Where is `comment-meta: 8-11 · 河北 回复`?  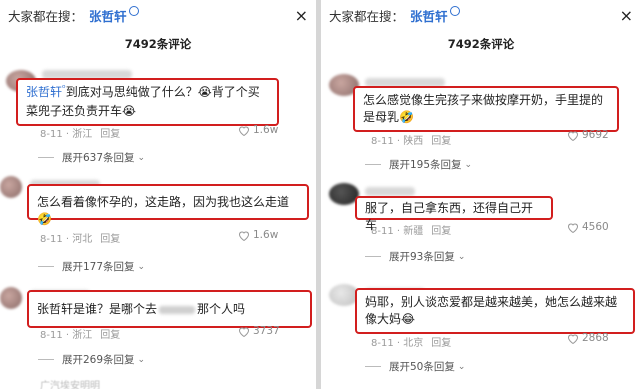
comment-meta: 8-11 · 河北 回复 is located at coordinates (80, 237).